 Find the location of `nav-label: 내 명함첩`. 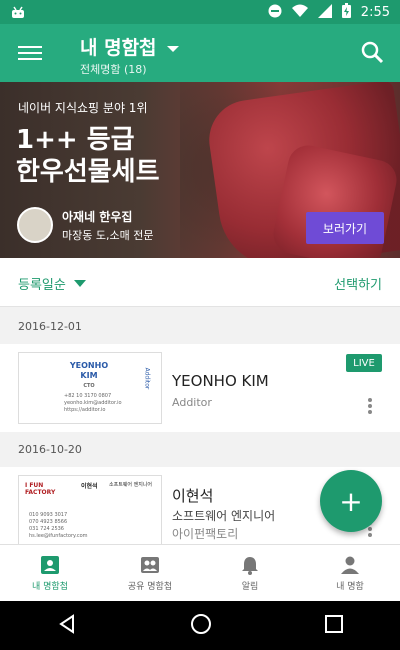

nav-label: 내 명함첩 is located at coordinates (50, 587).